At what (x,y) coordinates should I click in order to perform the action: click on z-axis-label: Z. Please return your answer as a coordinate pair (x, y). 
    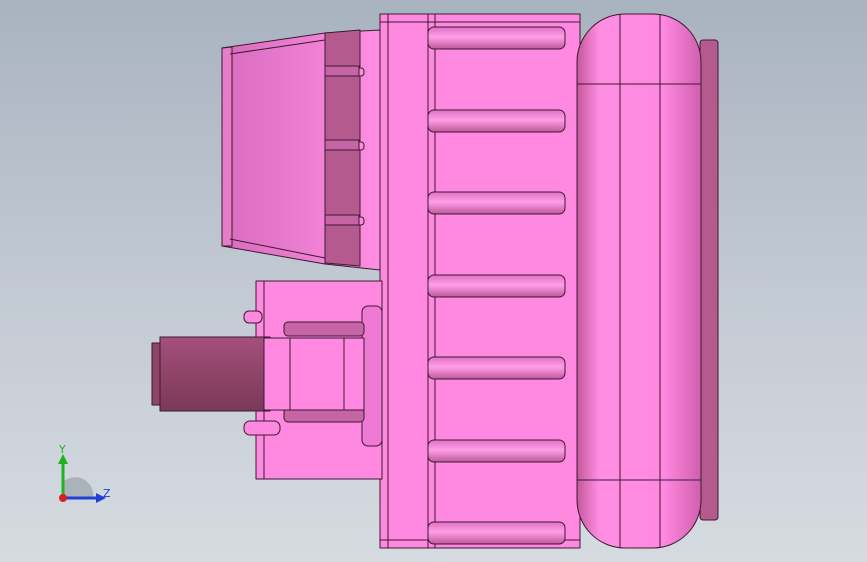
    Looking at the image, I should click on (107, 493).